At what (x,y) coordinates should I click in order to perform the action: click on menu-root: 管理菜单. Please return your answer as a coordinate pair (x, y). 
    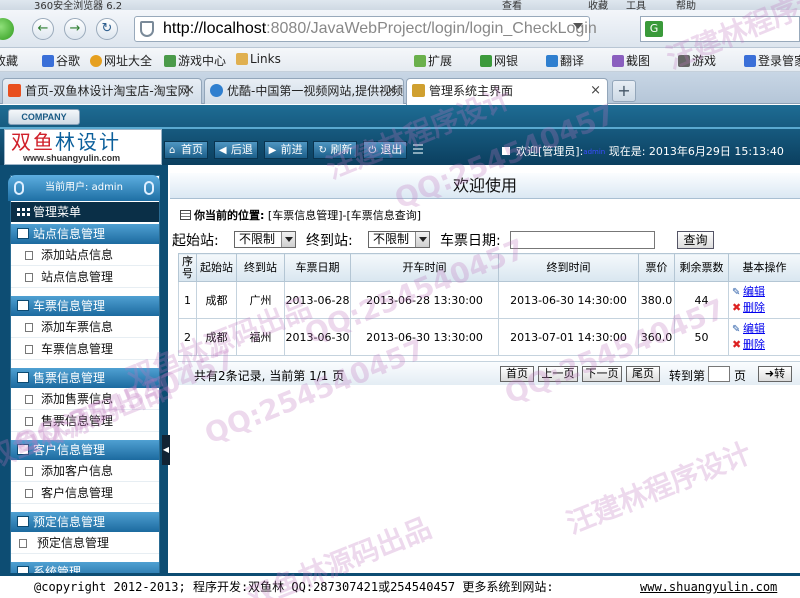
    Looking at the image, I should click on (85, 212).